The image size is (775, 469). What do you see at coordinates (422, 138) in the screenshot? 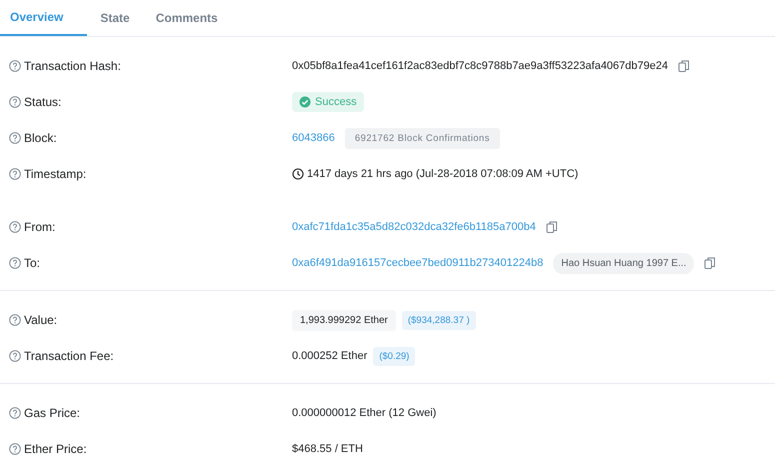
I see `confirmations-badge: 6921762 Block Confirmations` at bounding box center [422, 138].